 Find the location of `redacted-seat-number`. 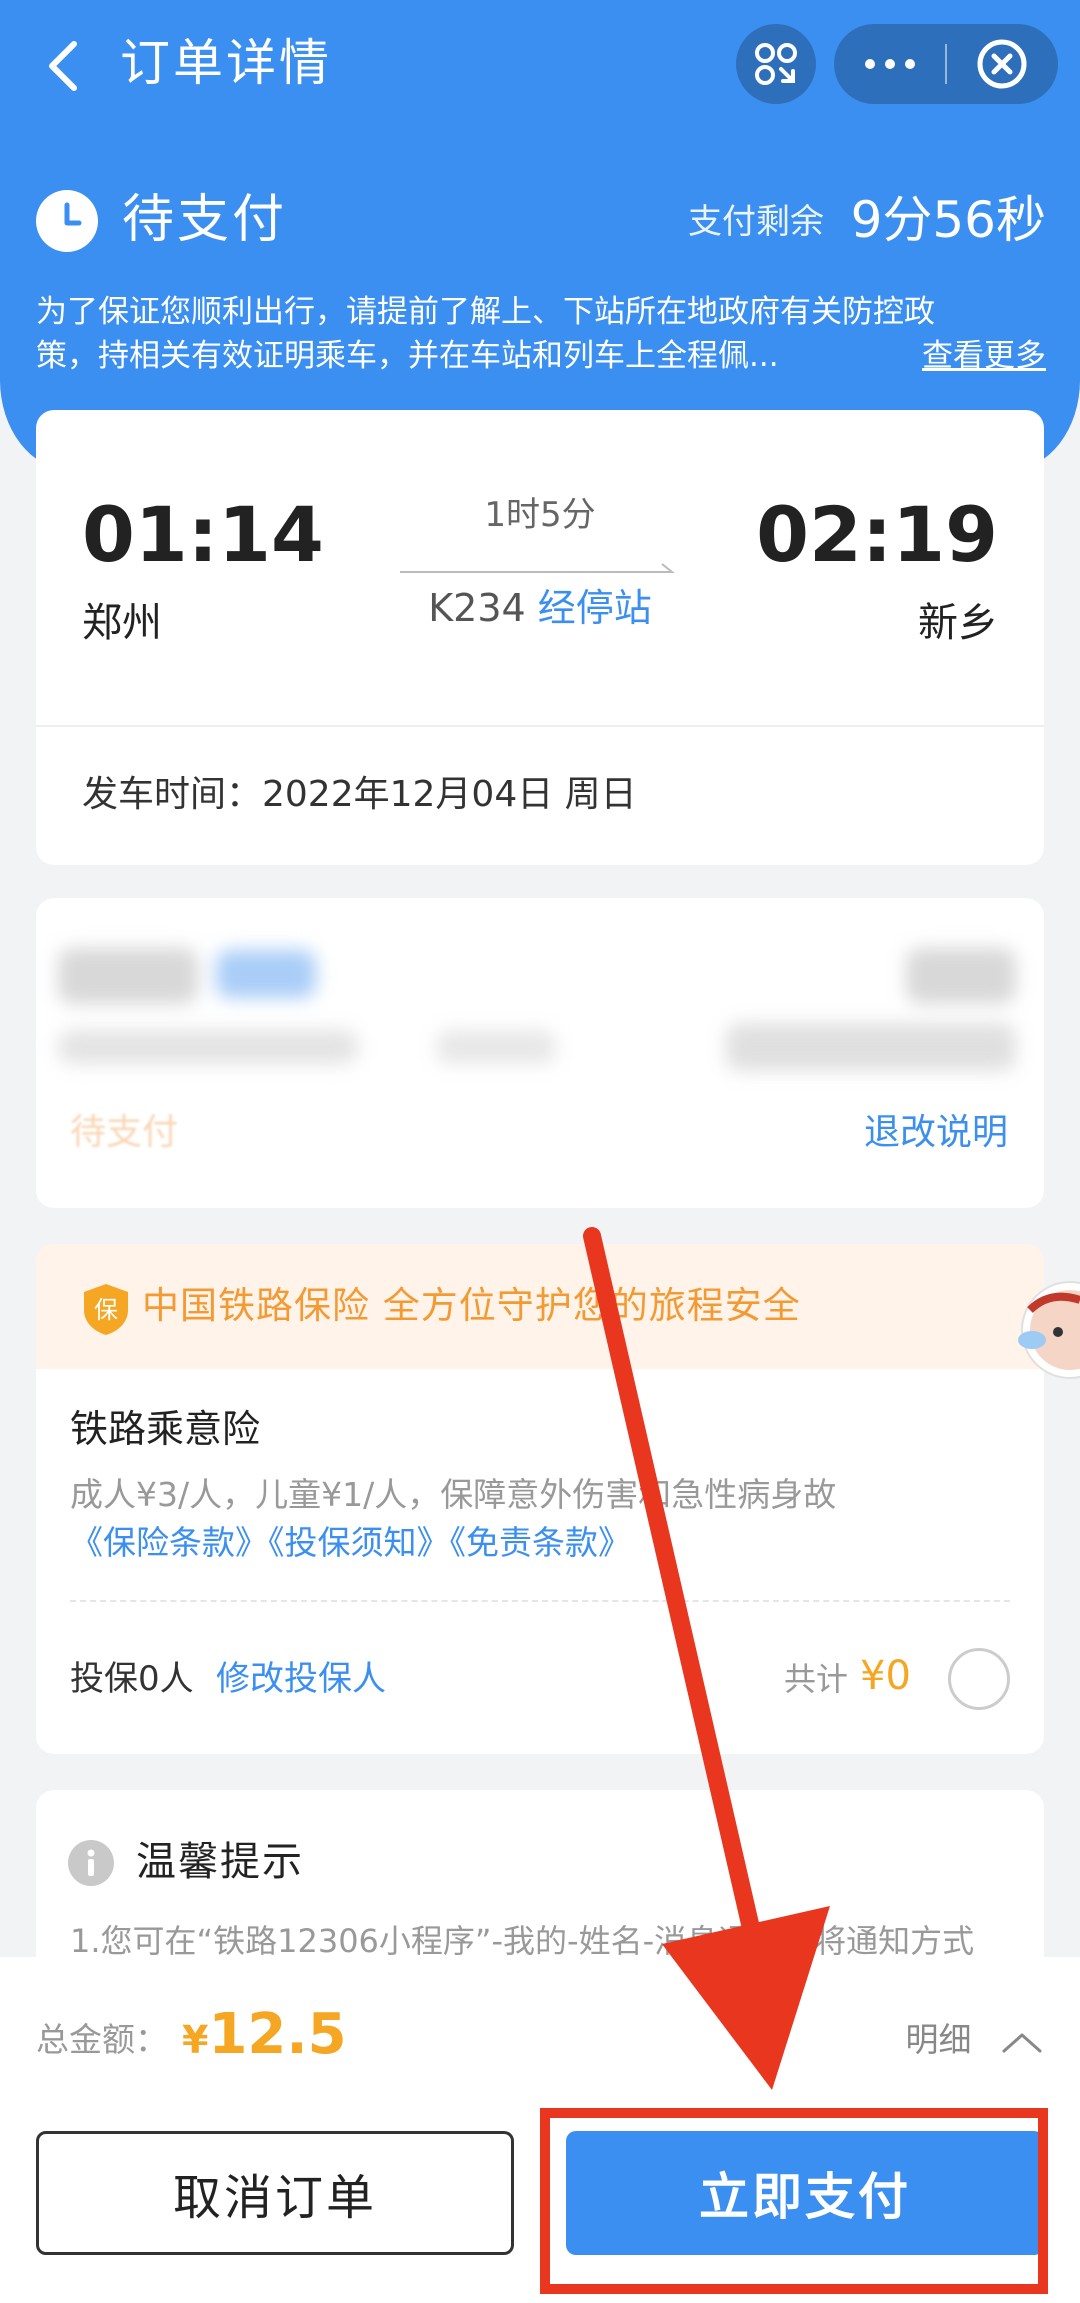

redacted-seat-number is located at coordinates (871, 1047).